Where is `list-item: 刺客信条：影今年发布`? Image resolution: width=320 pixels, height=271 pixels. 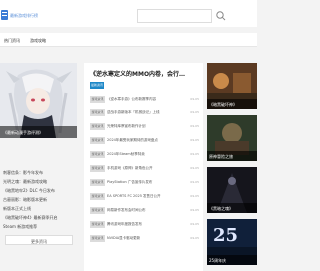
list-item: 刺客信条：影今年发布 is located at coordinates (23, 173).